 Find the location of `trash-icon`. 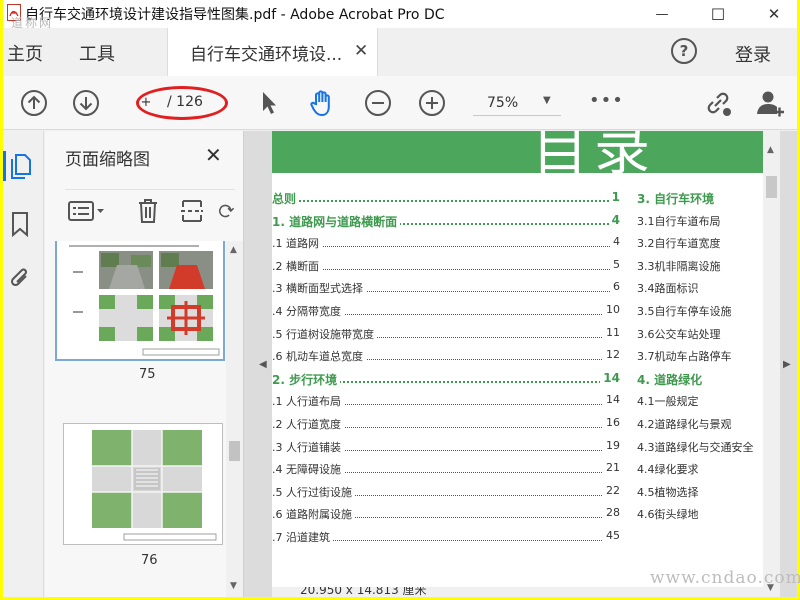

trash-icon is located at coordinates (148, 211).